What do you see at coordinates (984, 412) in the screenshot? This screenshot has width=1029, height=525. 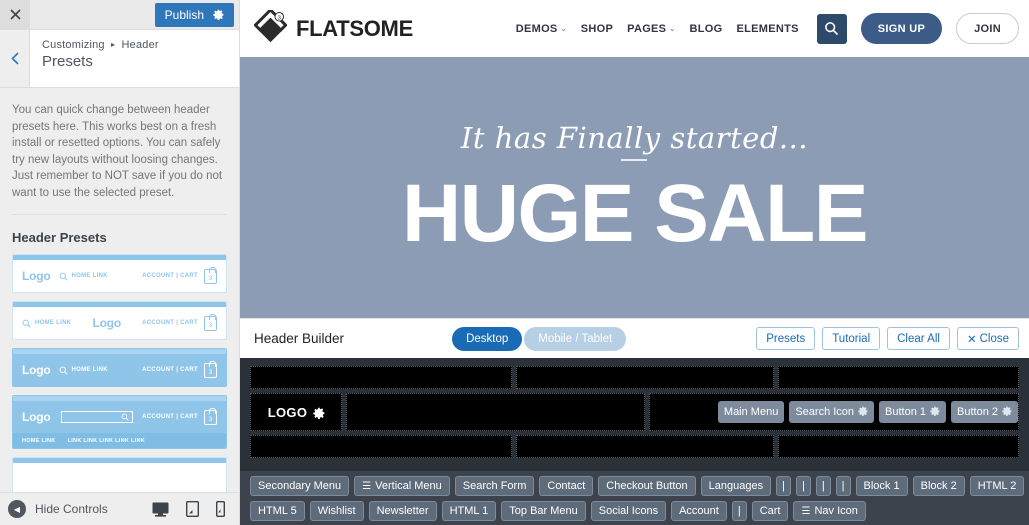 I see `element-button-2: Button 2` at bounding box center [984, 412].